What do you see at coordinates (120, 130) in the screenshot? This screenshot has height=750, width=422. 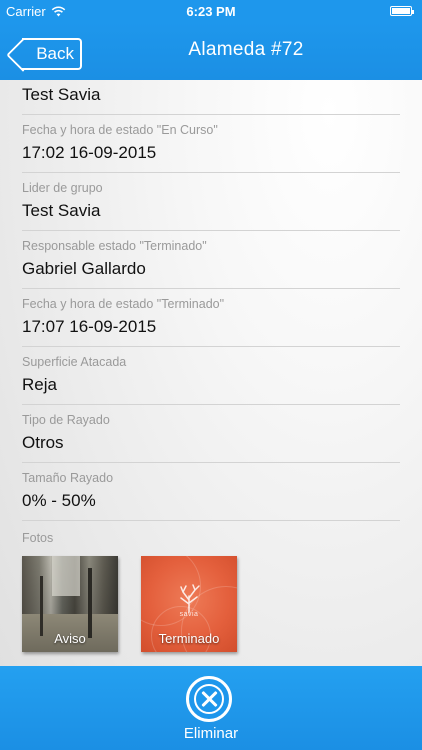 I see `field-label: Fecha y hora de estado "En Curso"` at bounding box center [120, 130].